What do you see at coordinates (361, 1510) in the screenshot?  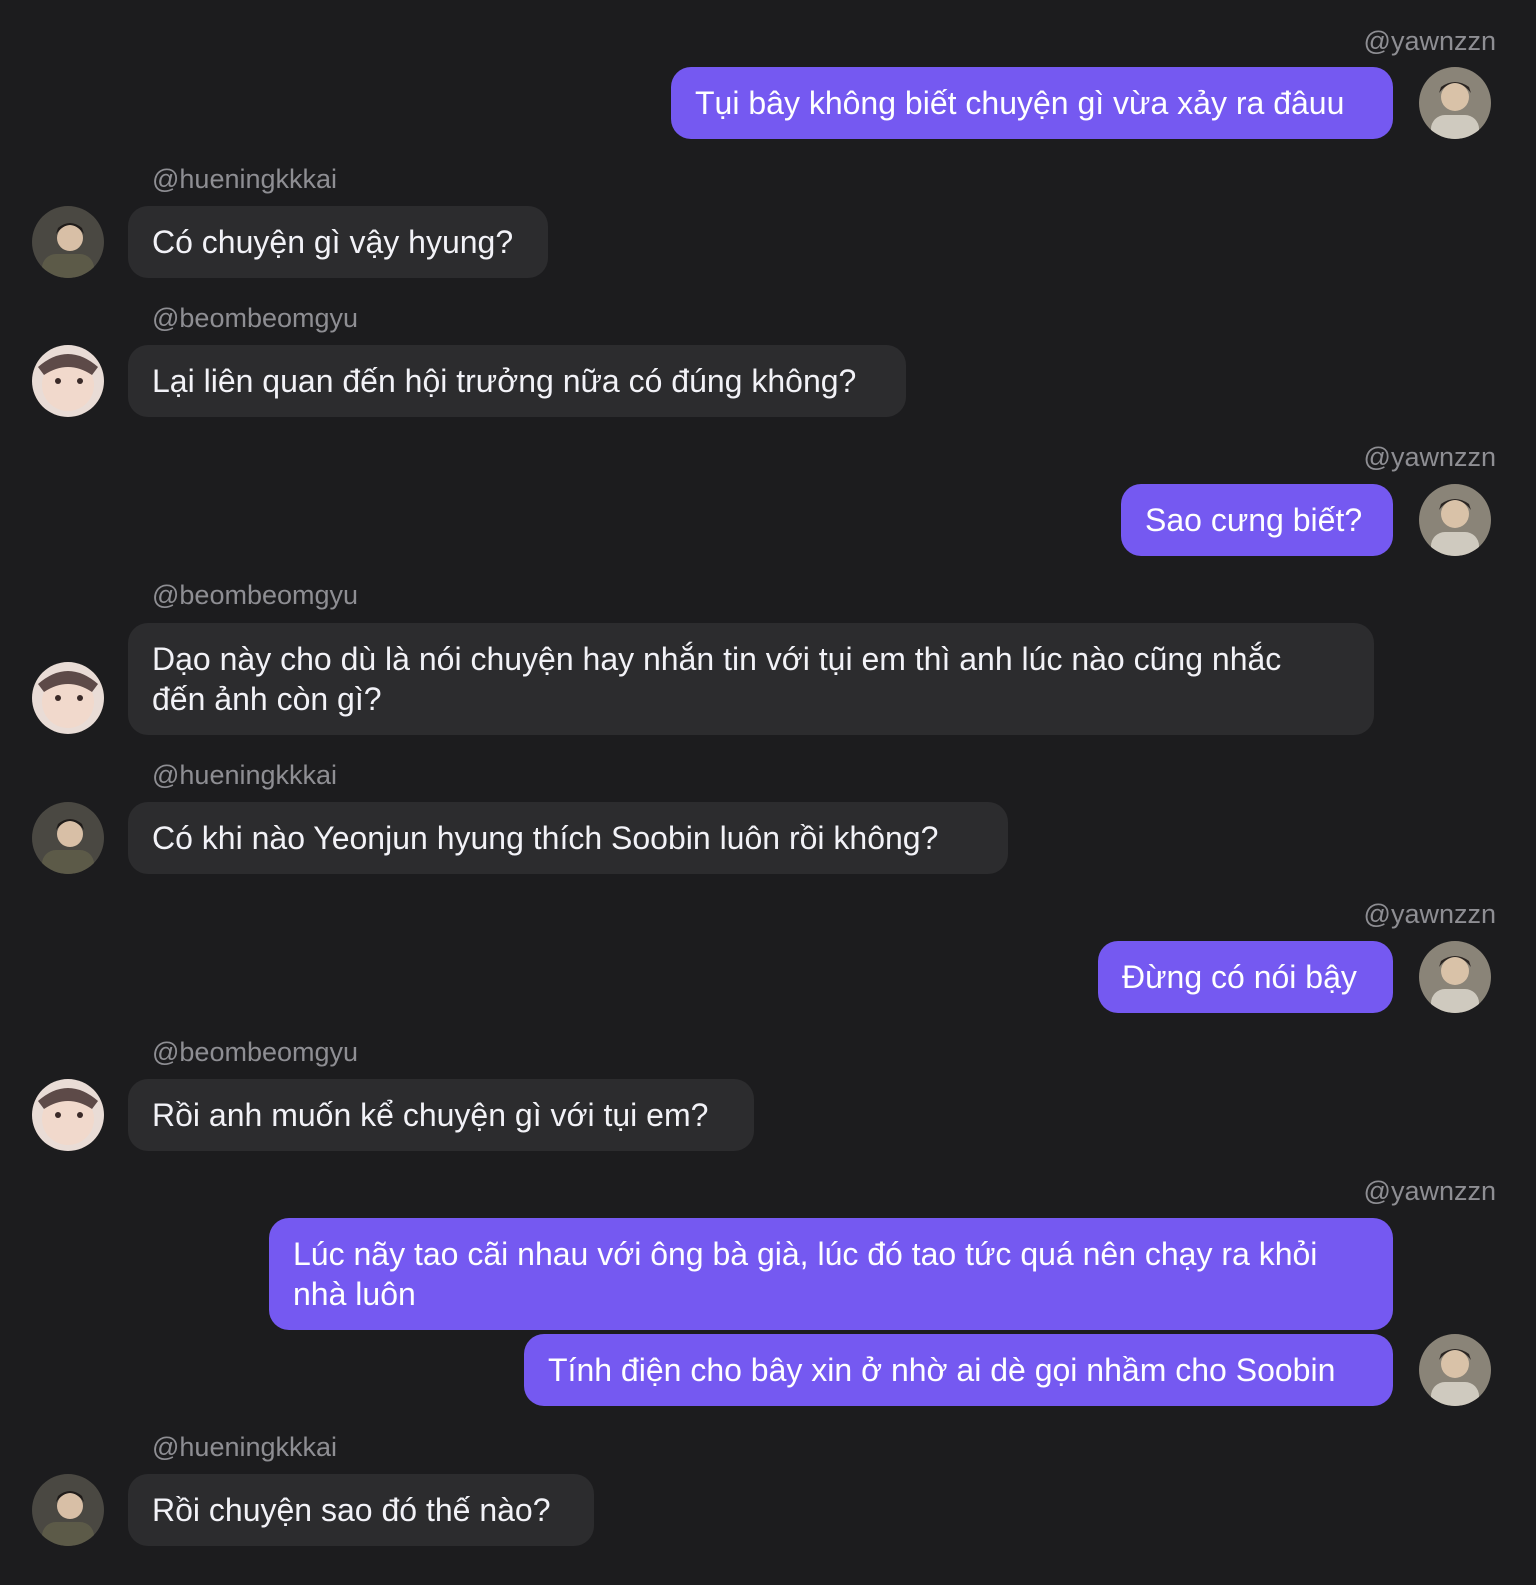 I see `message-bubble-incoming: Rồi chuyện sao đó thế nào?` at bounding box center [361, 1510].